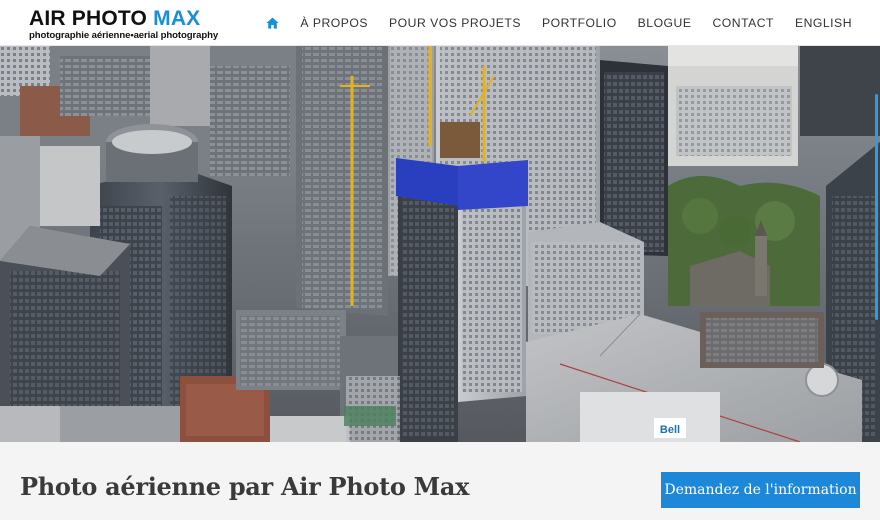 The height and width of the screenshot is (520, 880). I want to click on hero-side-indicator, so click(876, 207).